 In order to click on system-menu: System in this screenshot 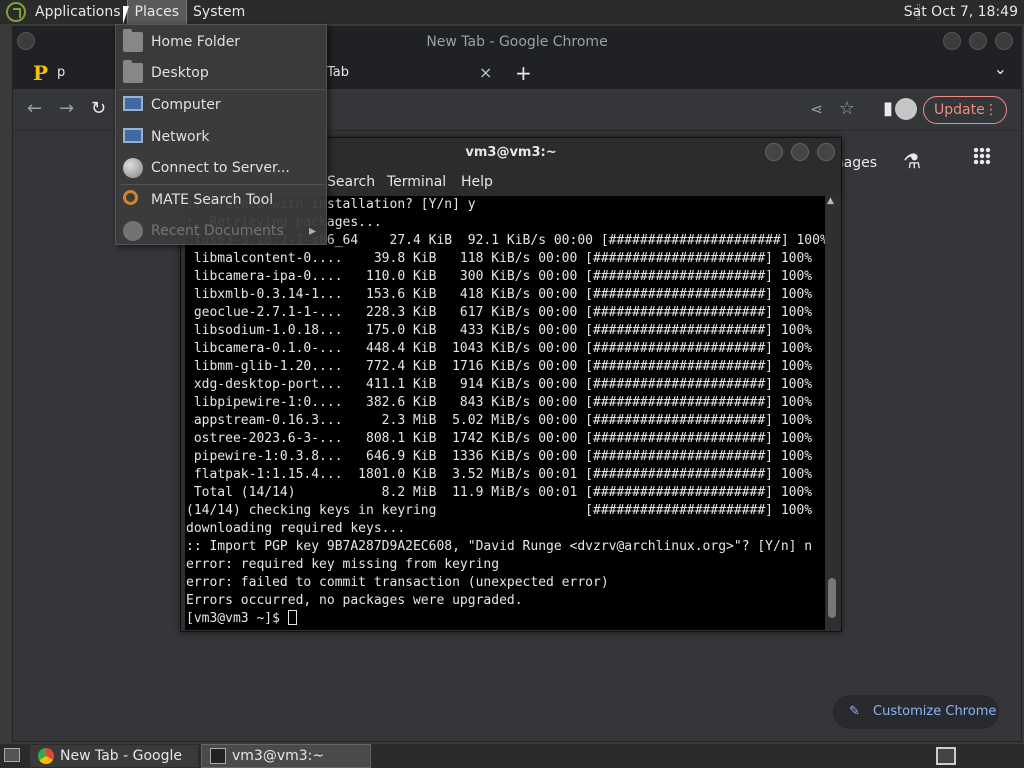, I will do `click(219, 12)`.